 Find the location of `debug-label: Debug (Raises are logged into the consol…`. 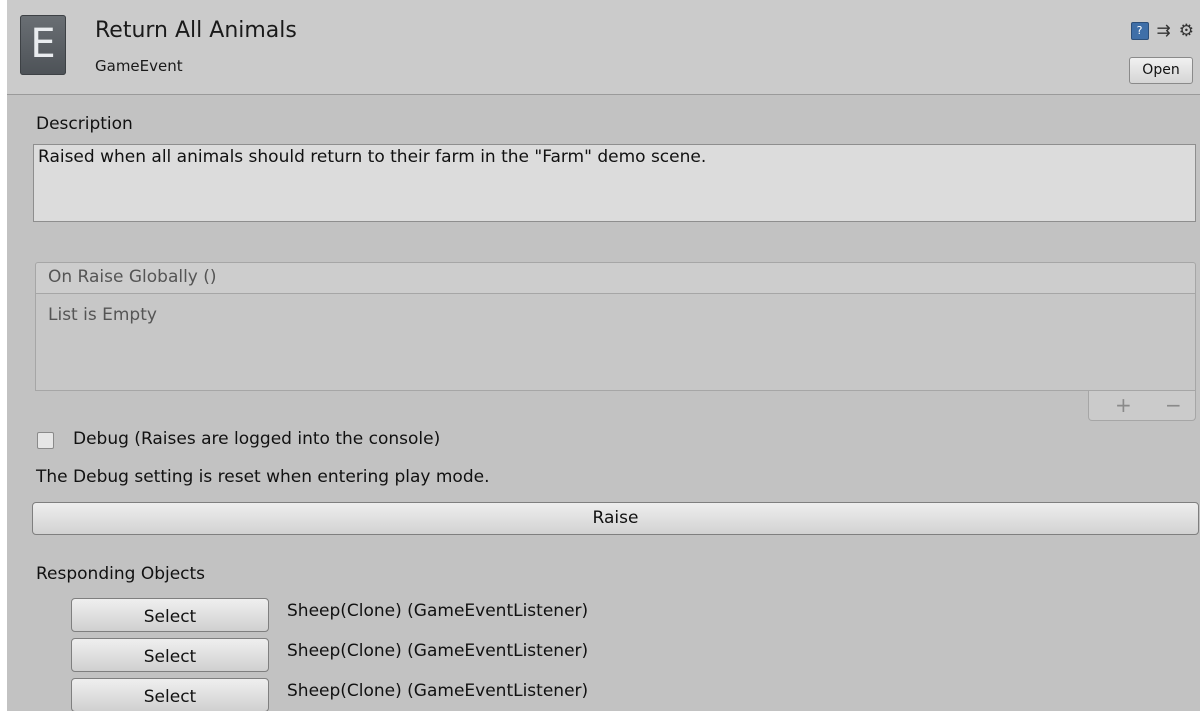

debug-label: Debug (Raises are logged into the consol… is located at coordinates (257, 439).